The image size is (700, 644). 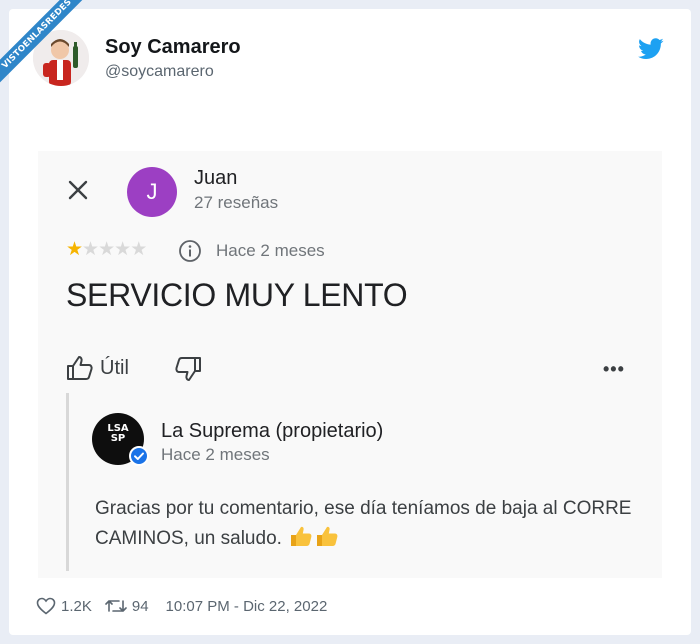 I want to click on twitter-bird-icon, so click(x=651, y=49).